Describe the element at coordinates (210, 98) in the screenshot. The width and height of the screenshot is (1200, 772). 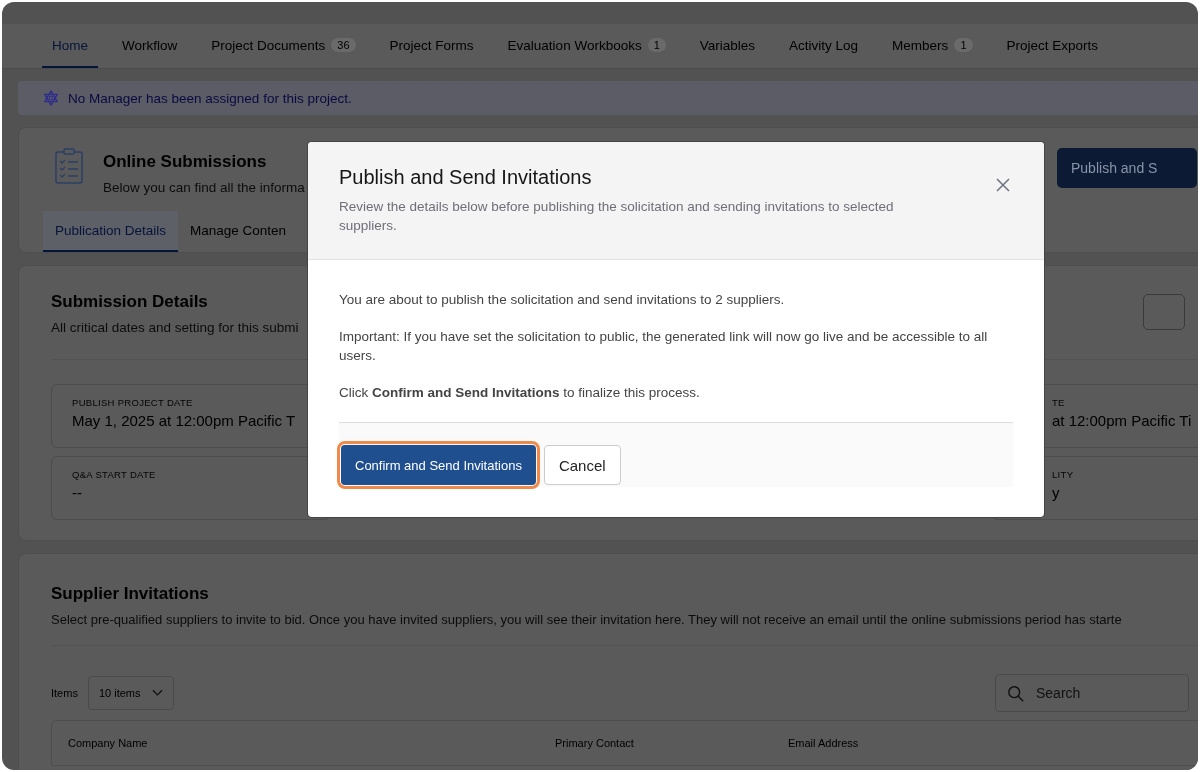
I see `notice-text: No Manager has been assigned for this project.` at that location.